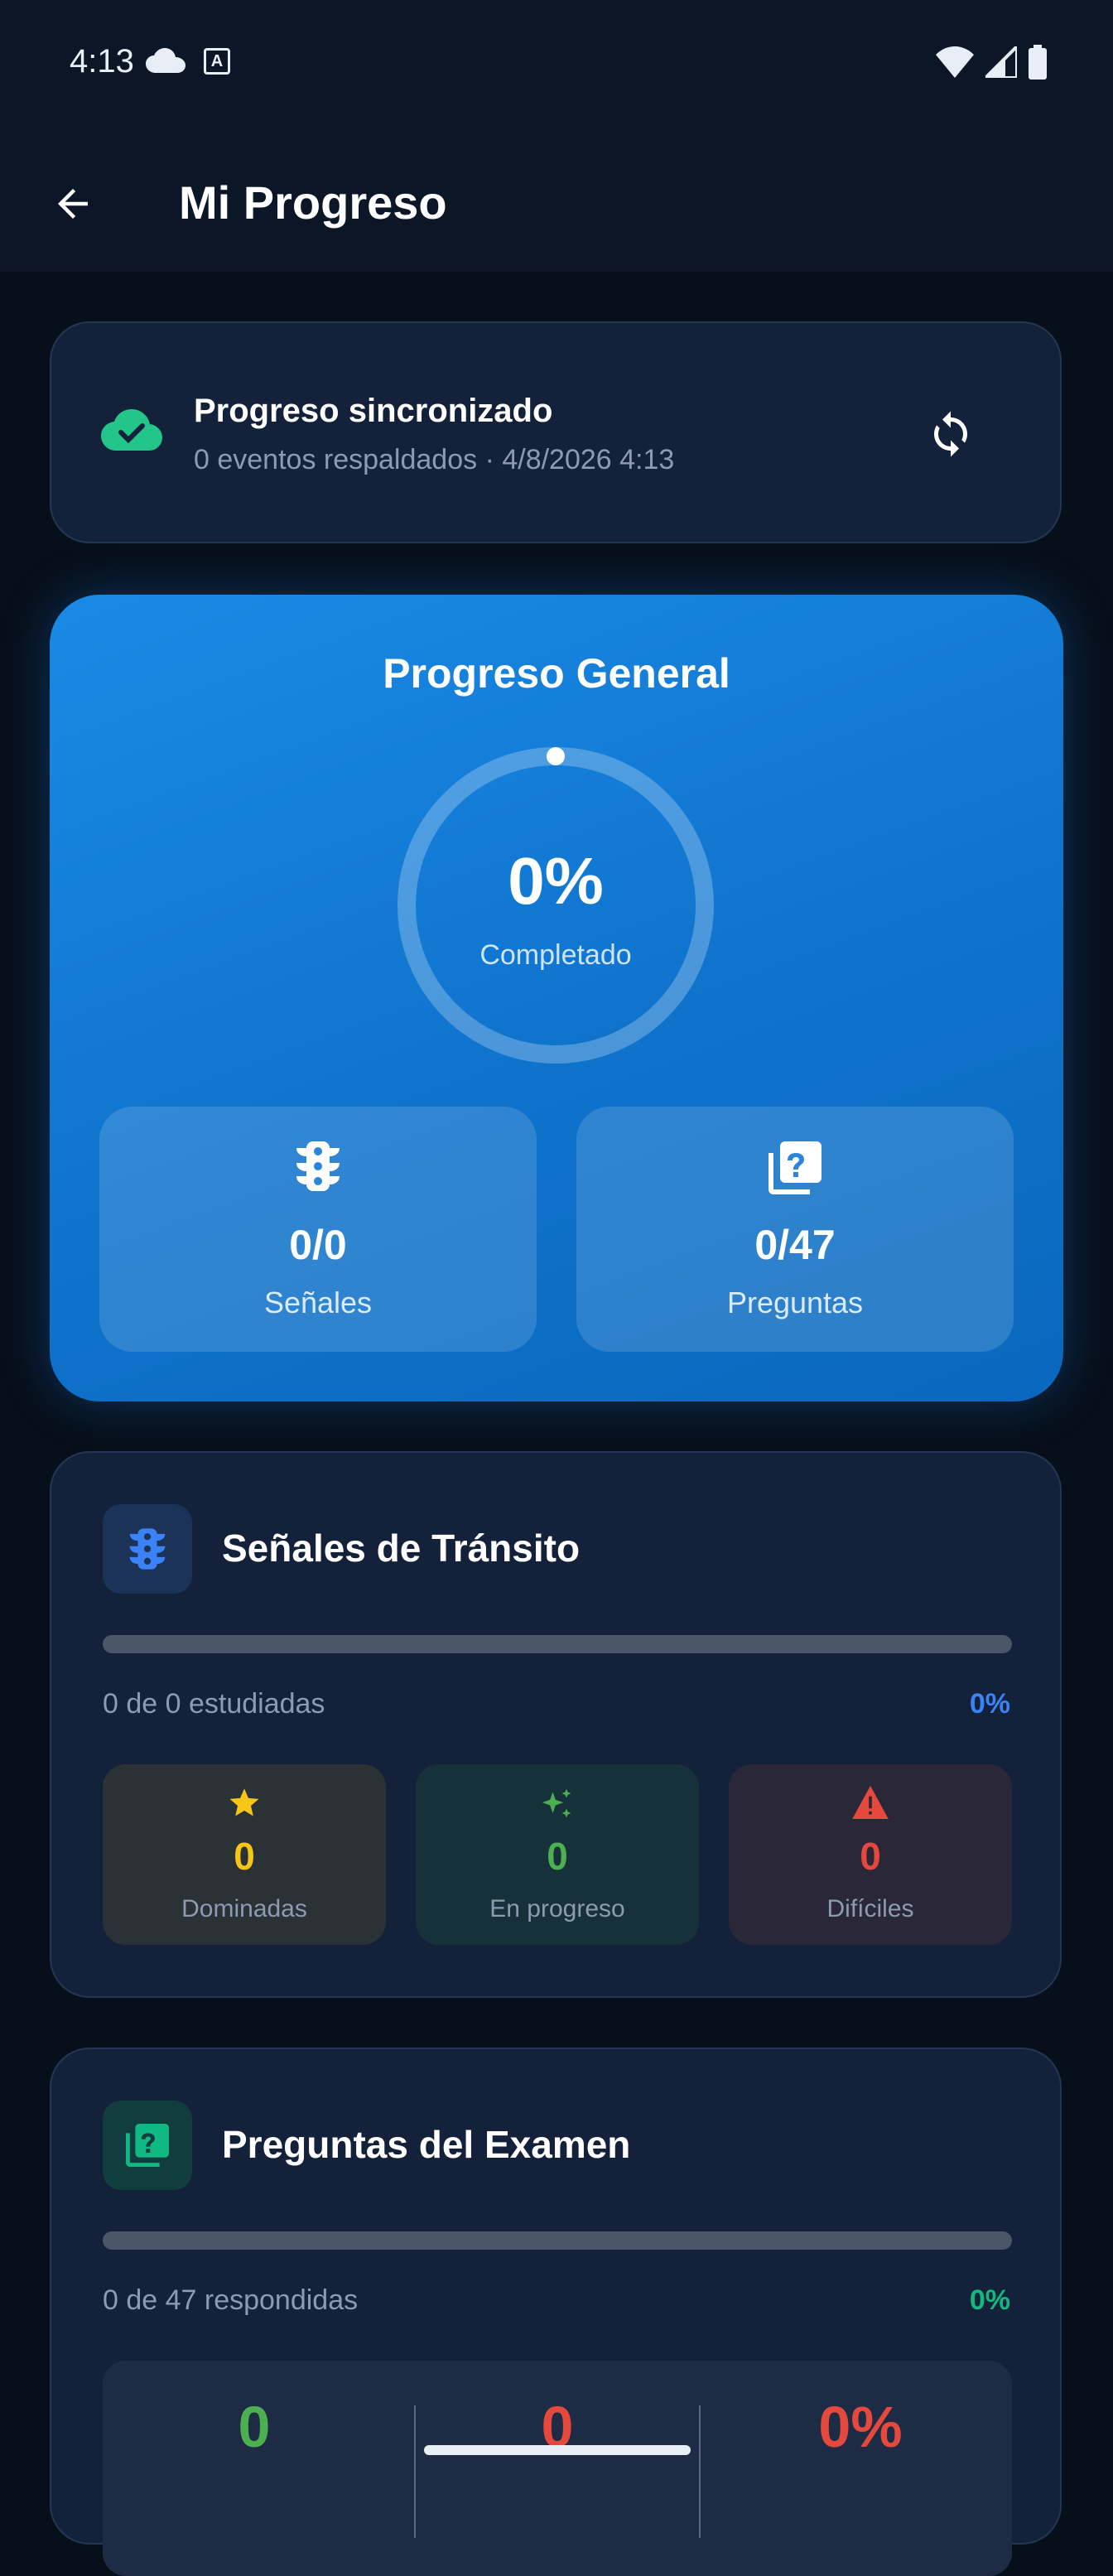 The width and height of the screenshot is (1113, 2576). I want to click on questions-stat-box: 0/47 Preguntas, so click(795, 1229).